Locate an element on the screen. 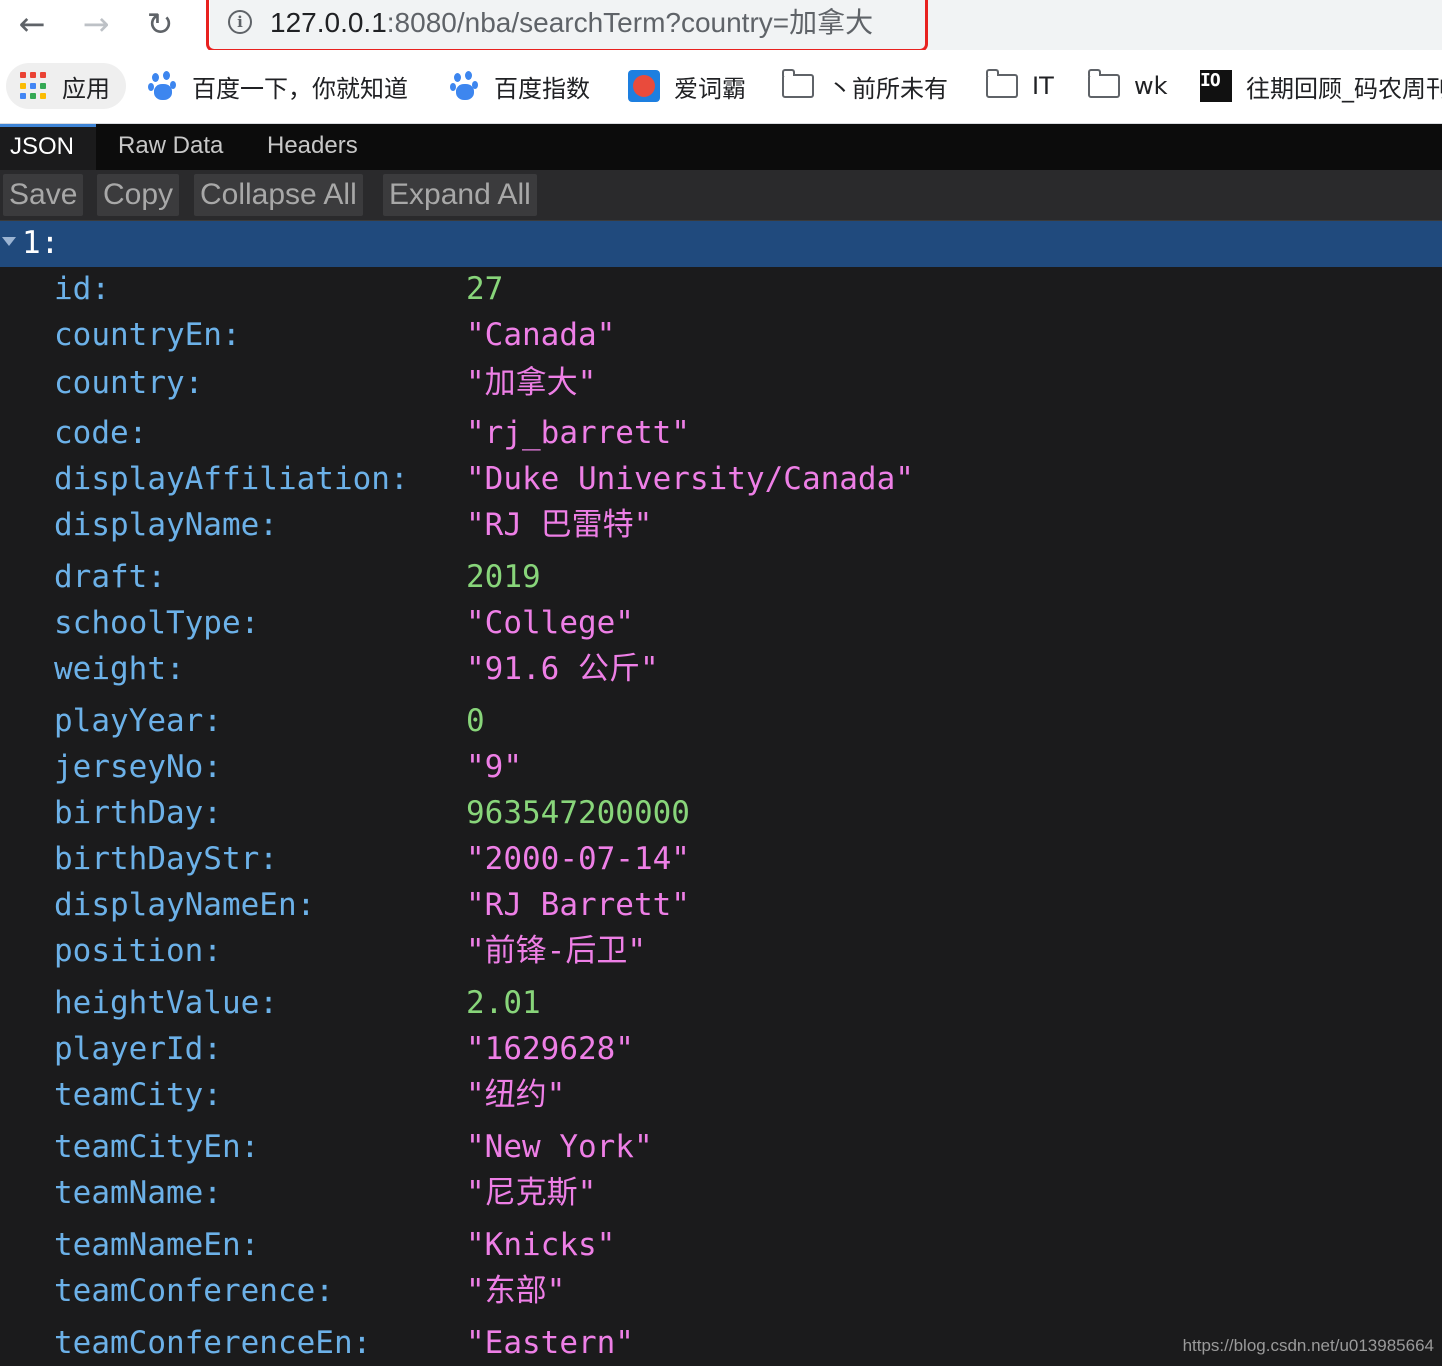 Image resolution: width=1442 pixels, height=1366 pixels. json-entry-row: teamConference: "东部" is located at coordinates (721, 1291).